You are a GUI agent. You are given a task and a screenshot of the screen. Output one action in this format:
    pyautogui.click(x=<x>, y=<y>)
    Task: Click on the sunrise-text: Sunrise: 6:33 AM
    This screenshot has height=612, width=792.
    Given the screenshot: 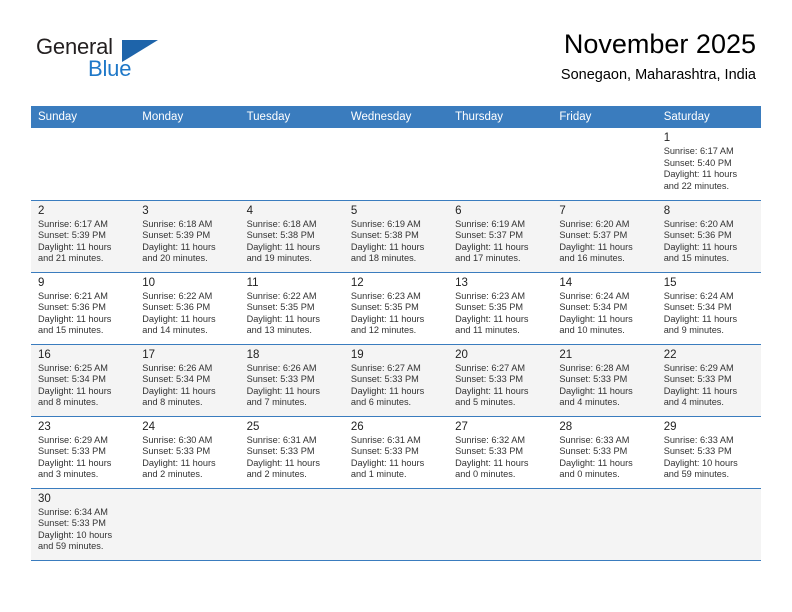 What is the action you would take?
    pyautogui.click(x=698, y=439)
    